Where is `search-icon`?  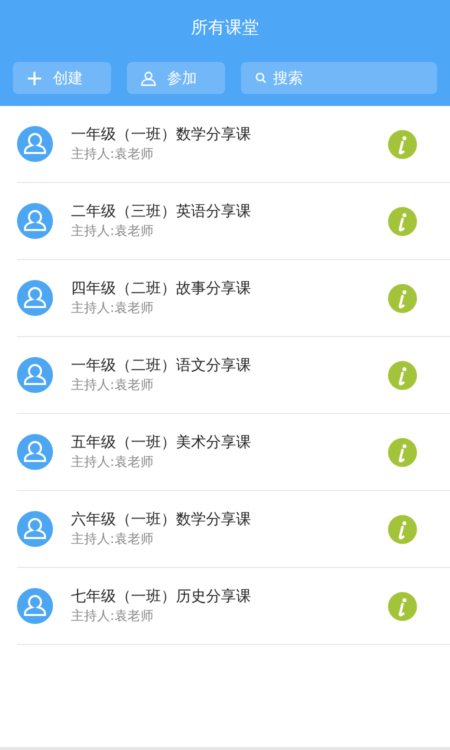 search-icon is located at coordinates (261, 78).